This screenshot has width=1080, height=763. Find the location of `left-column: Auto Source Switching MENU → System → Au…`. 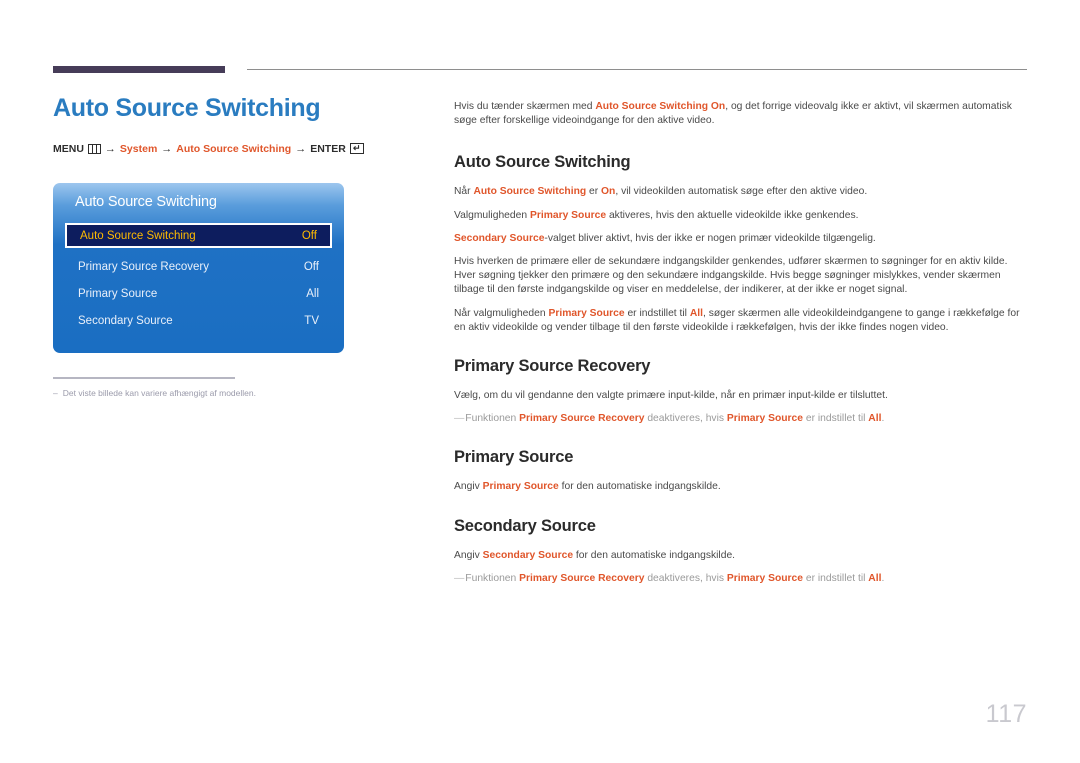

left-column: Auto Source Switching MENU → System → Au… is located at coordinates (233, 124).